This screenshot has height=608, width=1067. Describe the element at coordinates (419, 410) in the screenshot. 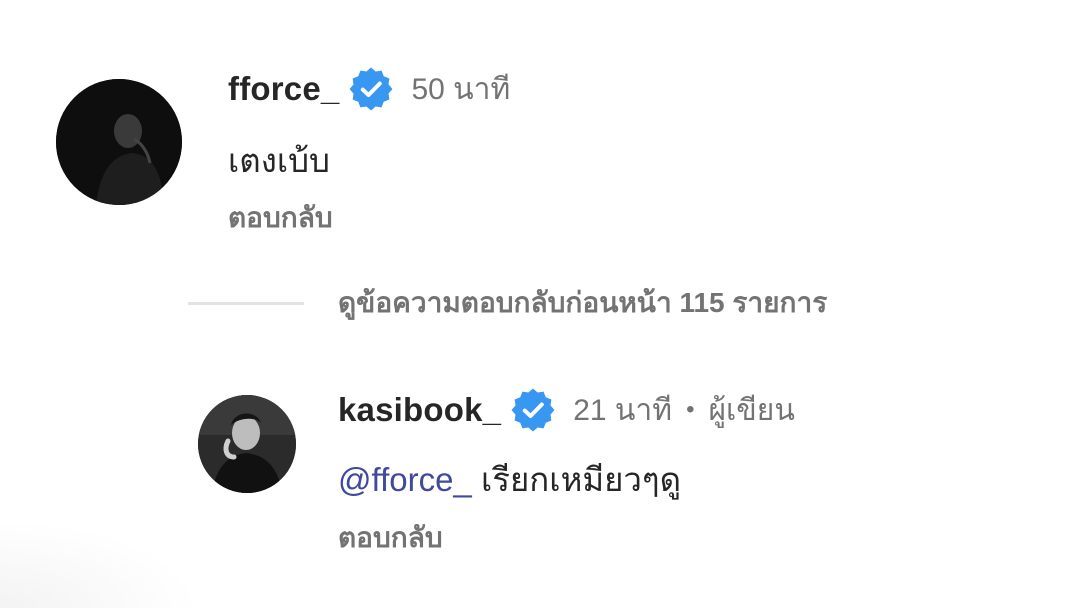

I see `reply-username: kasibook_` at that location.